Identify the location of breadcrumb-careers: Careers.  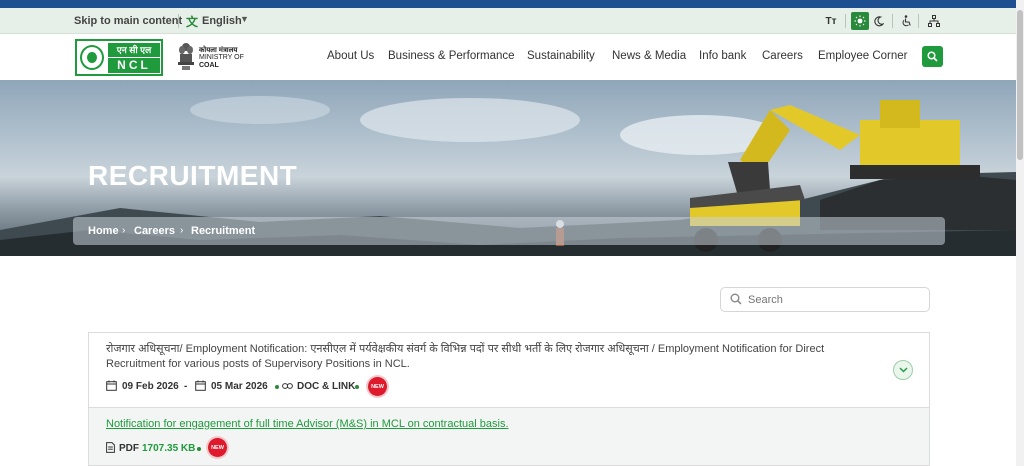
(154, 231).